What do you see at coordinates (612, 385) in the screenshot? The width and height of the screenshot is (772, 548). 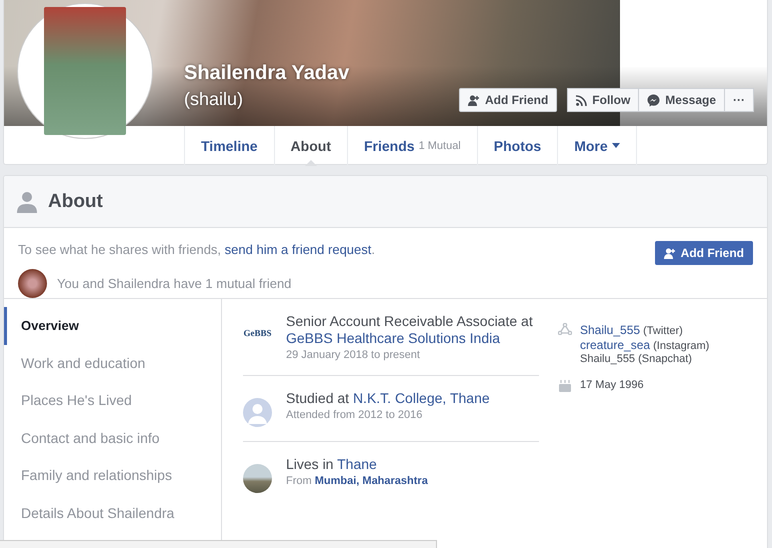 I see `birthday-text: 17 May 1996` at bounding box center [612, 385].